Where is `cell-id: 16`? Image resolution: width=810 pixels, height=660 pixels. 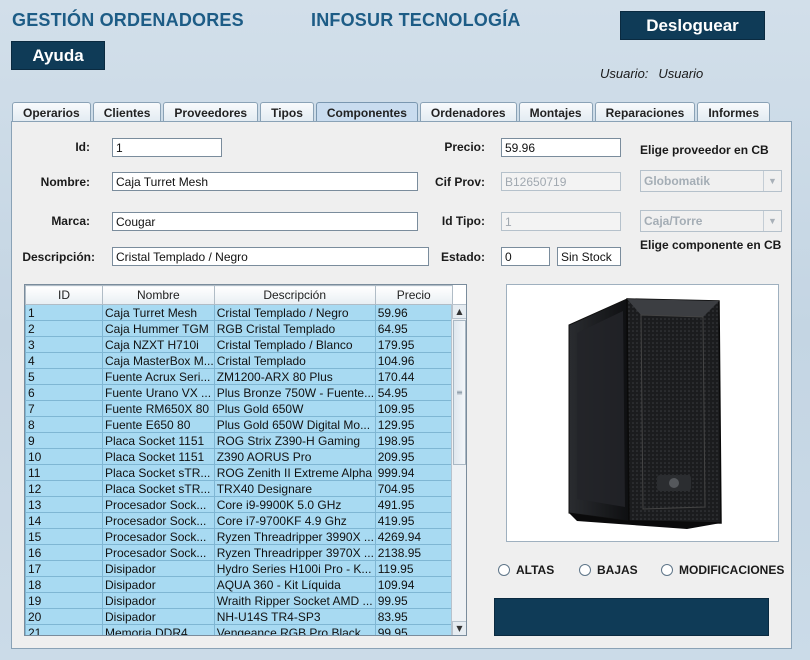 cell-id: 16 is located at coordinates (64, 552).